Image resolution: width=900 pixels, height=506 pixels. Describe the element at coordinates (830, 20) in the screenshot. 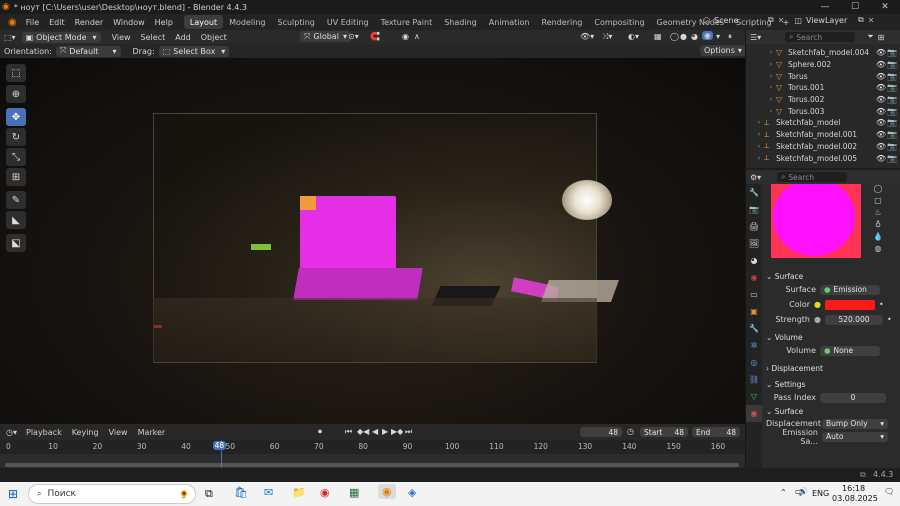

I see `viewlayer-name: ViewLayer` at that location.